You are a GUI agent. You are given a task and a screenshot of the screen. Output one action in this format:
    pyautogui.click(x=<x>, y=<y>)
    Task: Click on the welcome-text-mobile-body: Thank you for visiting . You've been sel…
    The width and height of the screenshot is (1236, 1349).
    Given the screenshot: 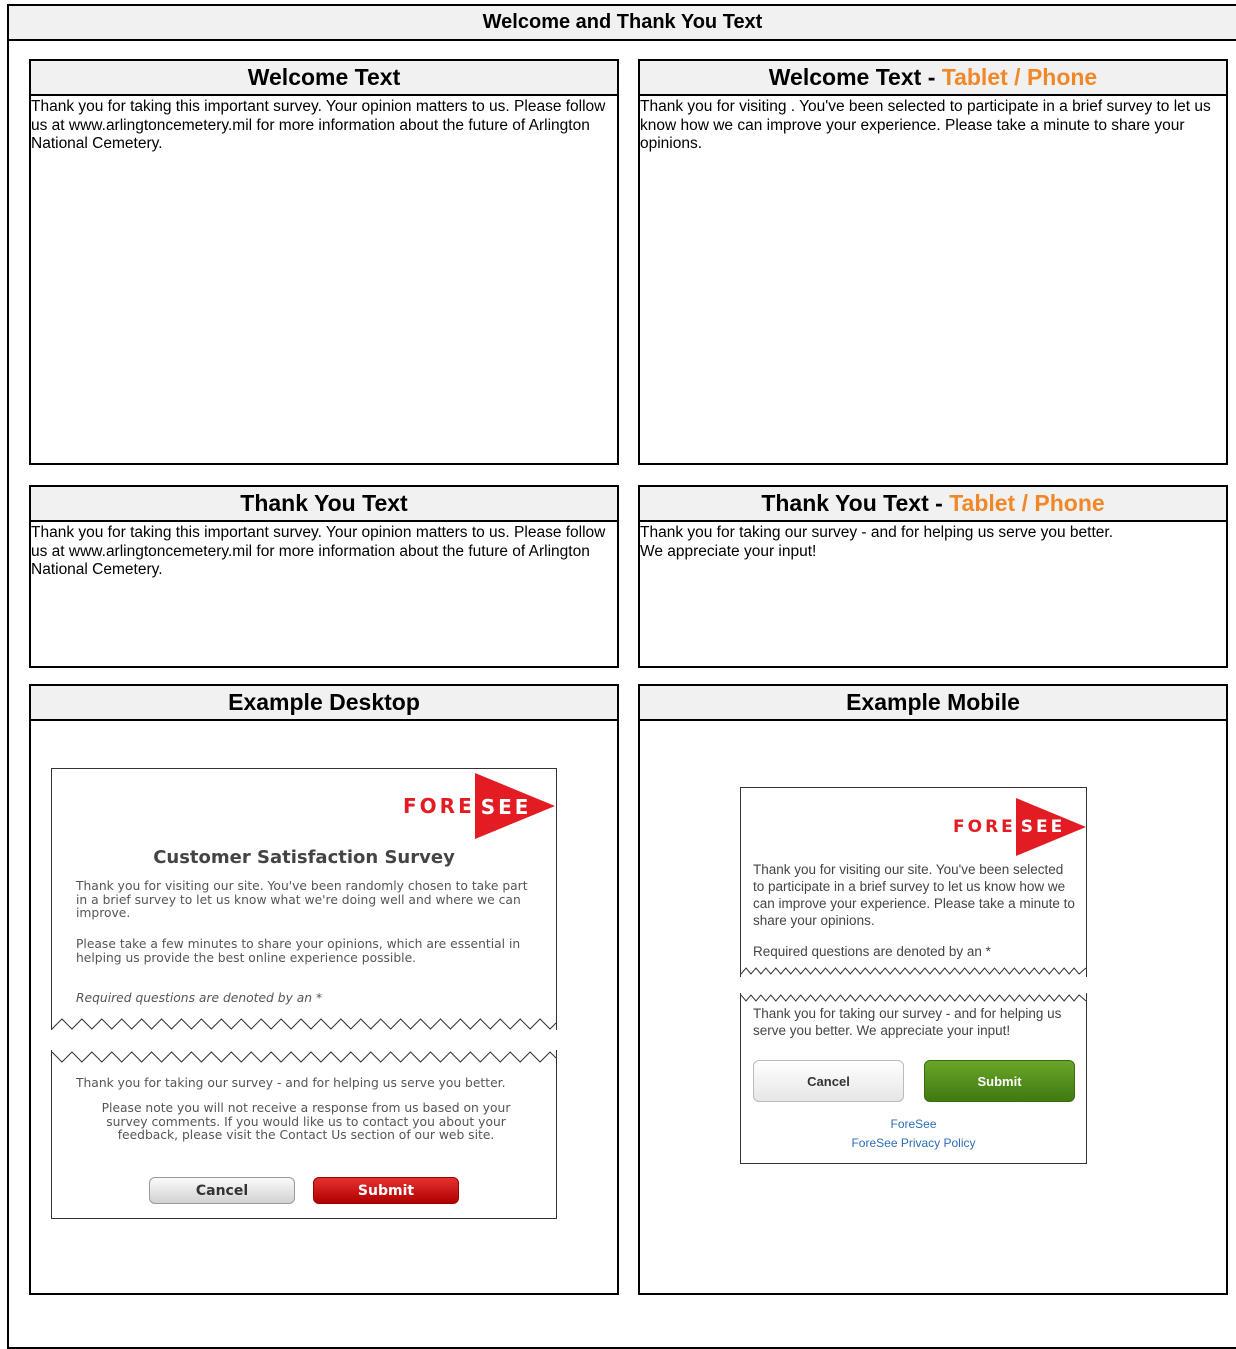 What is the action you would take?
    pyautogui.click(x=933, y=125)
    